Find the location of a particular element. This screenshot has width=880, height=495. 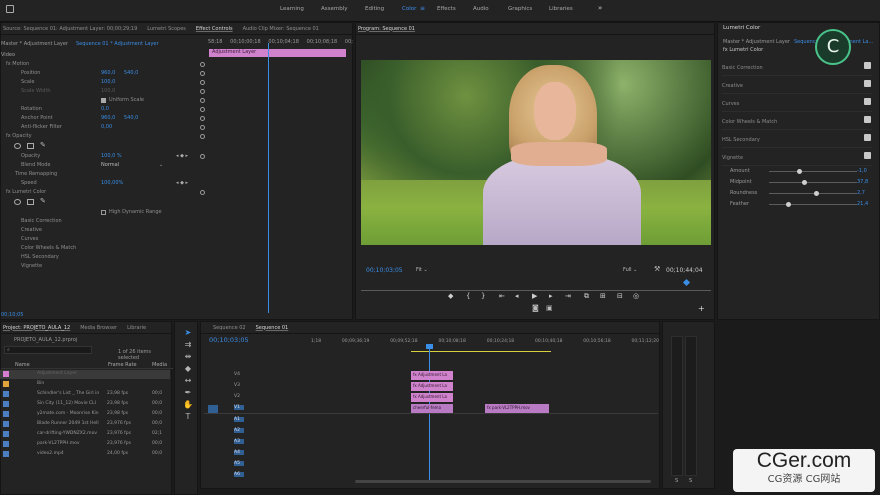

rotation-value: 0,0 is located at coordinates (105, 109).